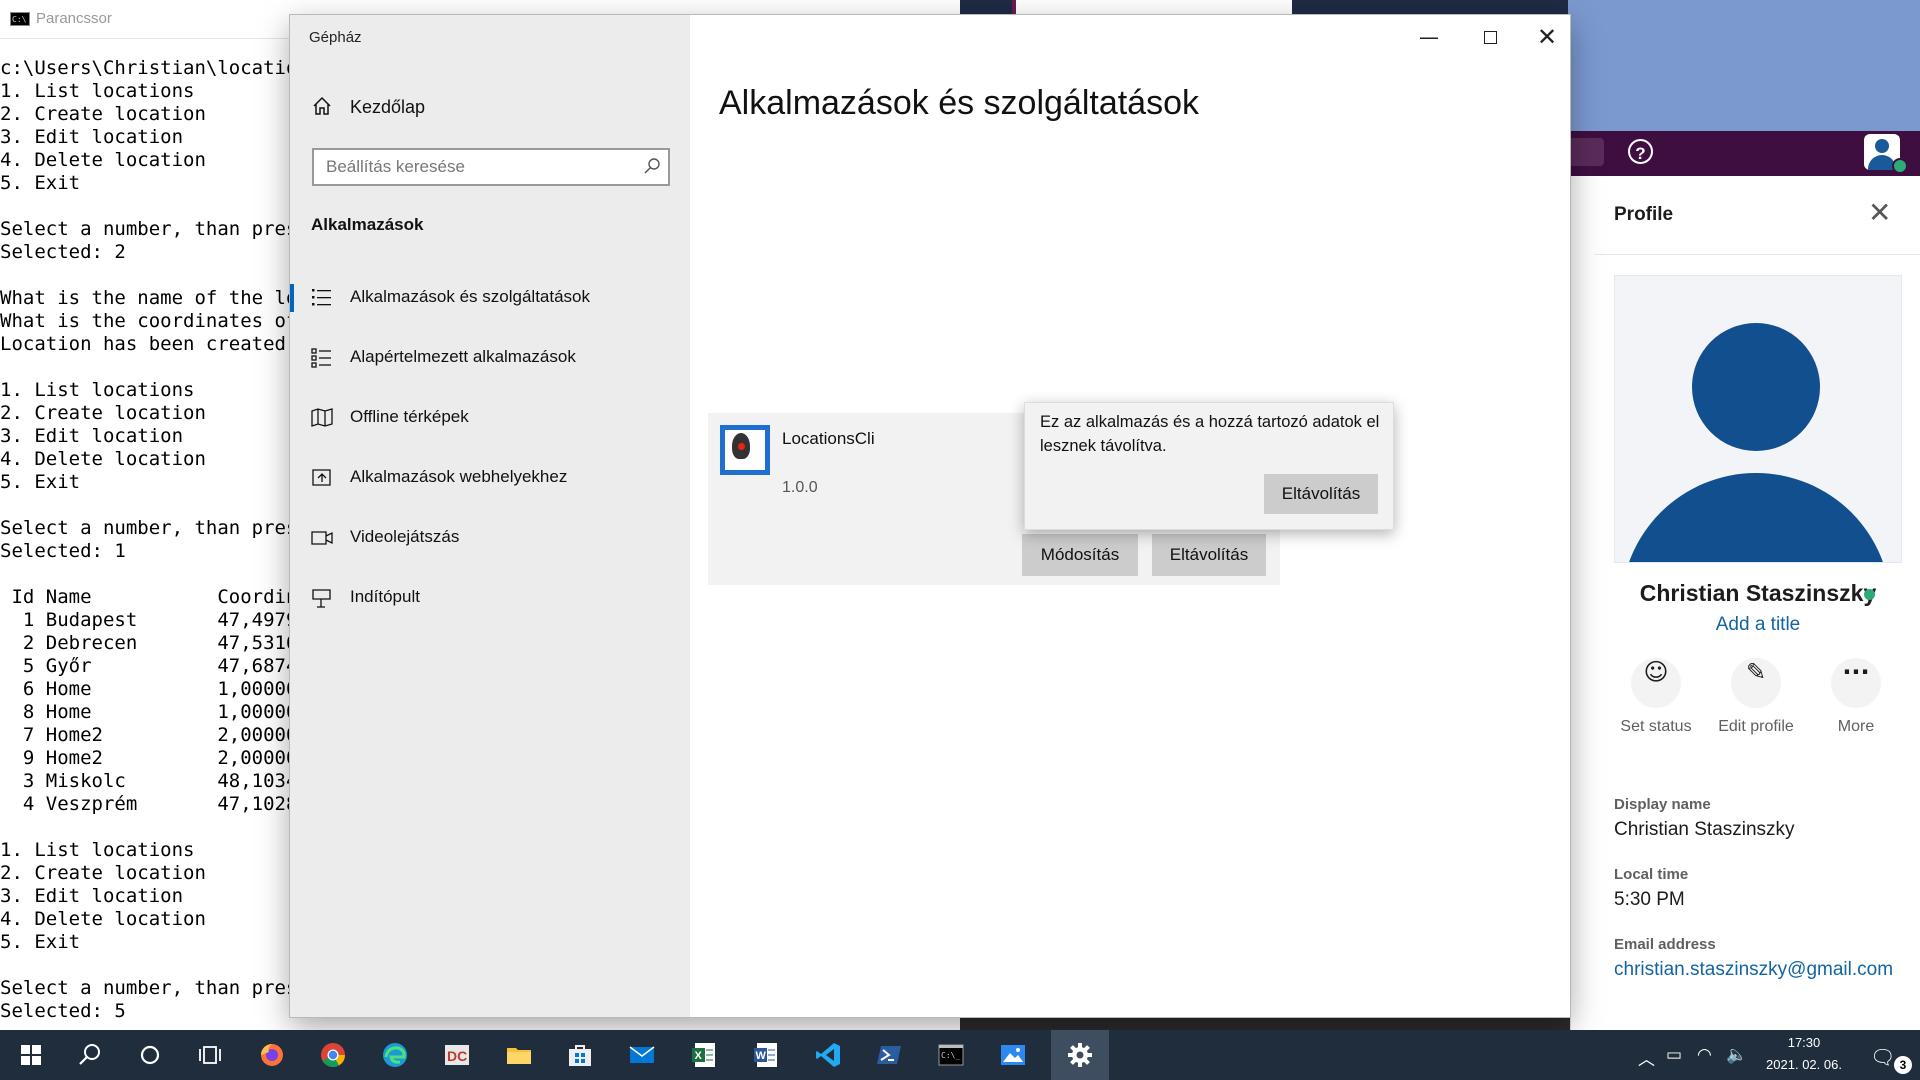 This screenshot has height=1080, width=1920. What do you see at coordinates (63, 1011) in the screenshot?
I see `cmd-line: Selected: 5` at bounding box center [63, 1011].